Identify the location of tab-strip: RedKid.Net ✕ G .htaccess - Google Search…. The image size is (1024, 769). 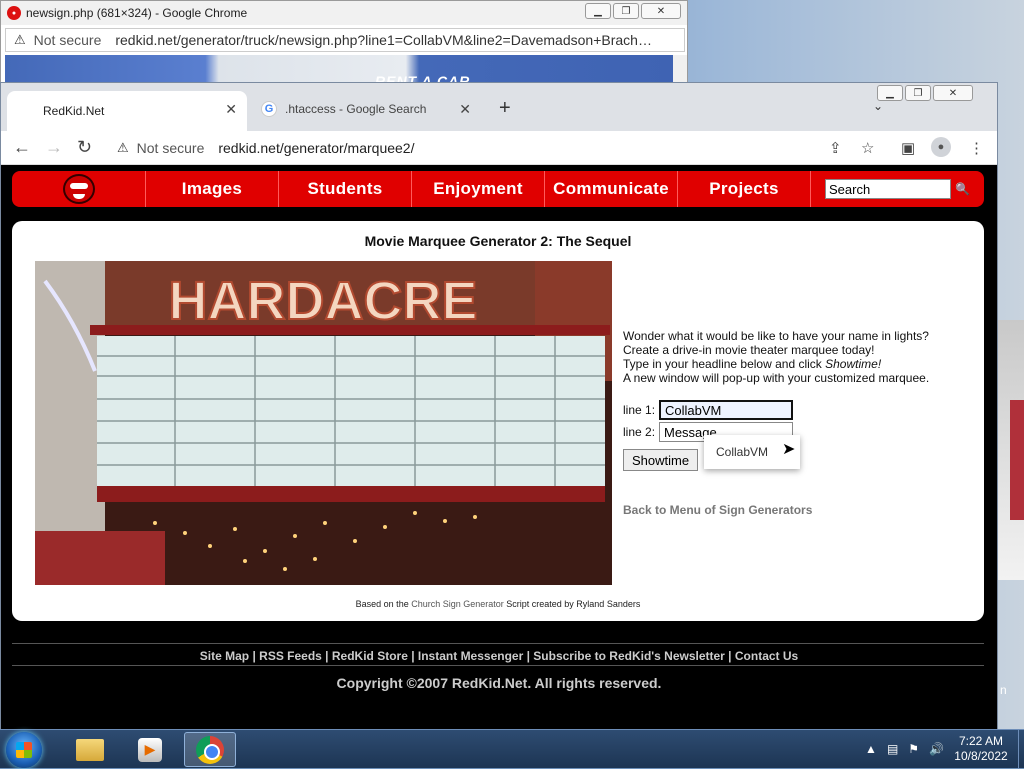
(499, 107).